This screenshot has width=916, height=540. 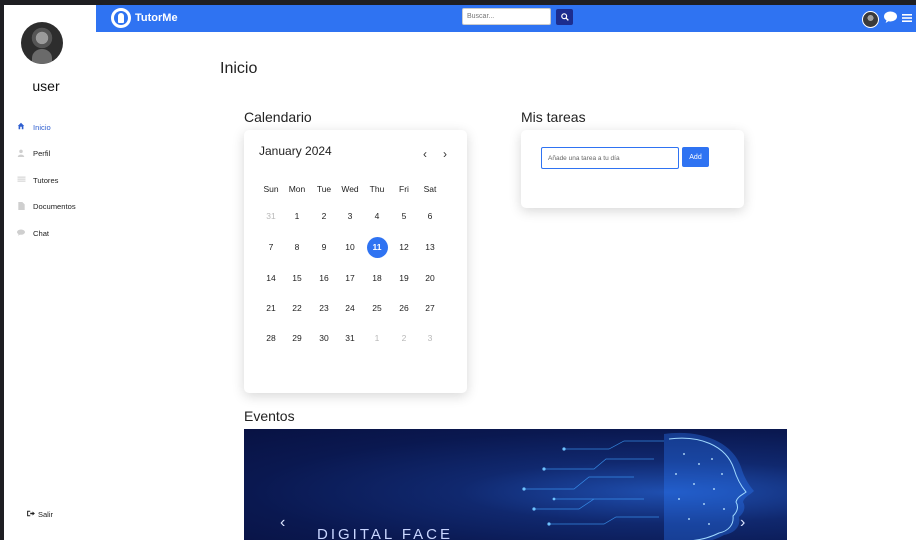 I want to click on search-input, so click(x=506, y=16).